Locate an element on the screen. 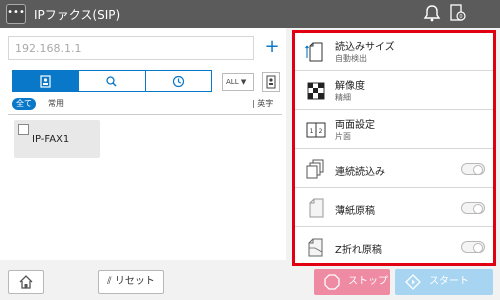  setting-name: Z折れ原稿 is located at coordinates (358, 250).